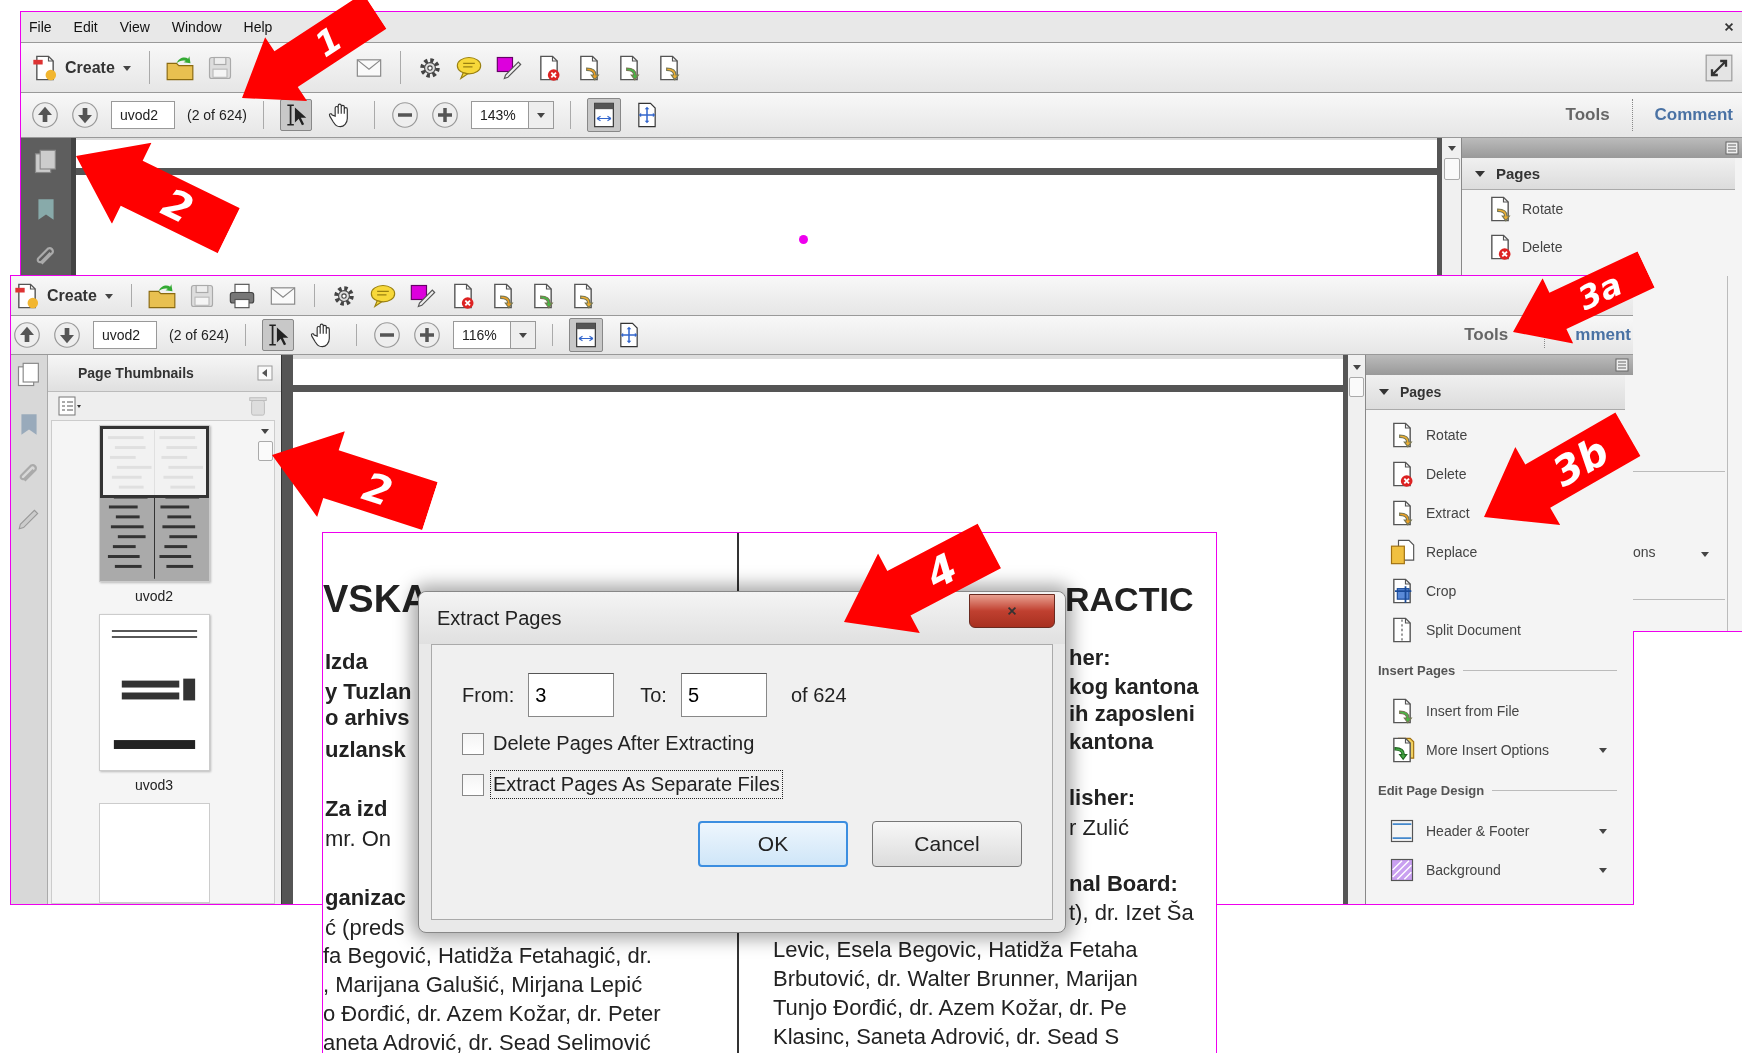  What do you see at coordinates (1129, 599) in the screenshot?
I see `document-heading: RACTIC` at bounding box center [1129, 599].